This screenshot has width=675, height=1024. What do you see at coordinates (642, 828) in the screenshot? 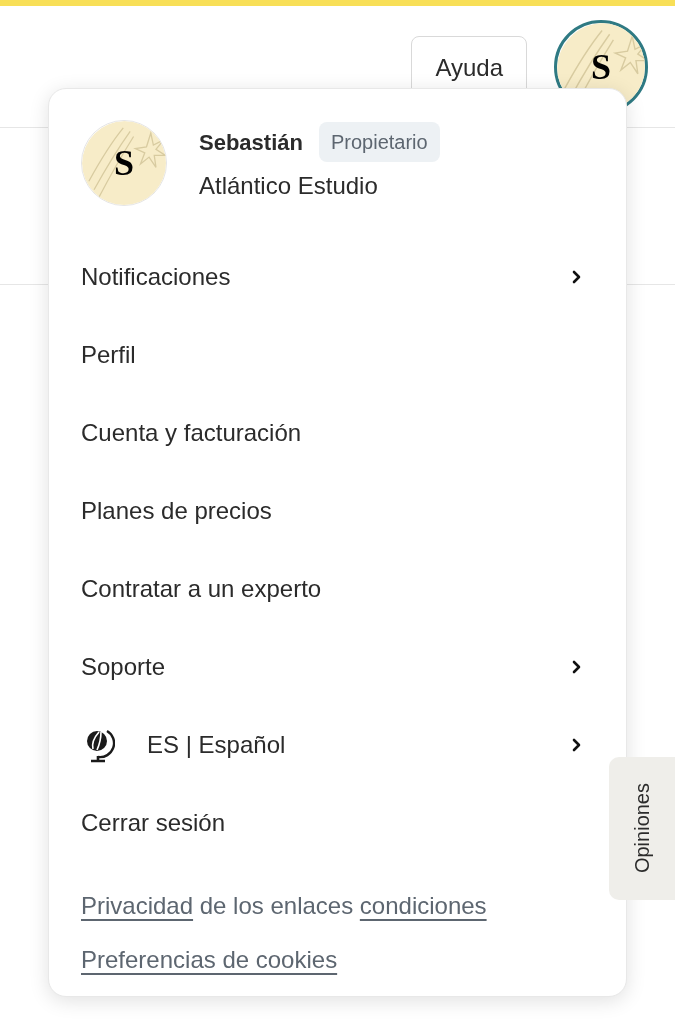
I see `feedback-tab: Opiniones` at bounding box center [642, 828].